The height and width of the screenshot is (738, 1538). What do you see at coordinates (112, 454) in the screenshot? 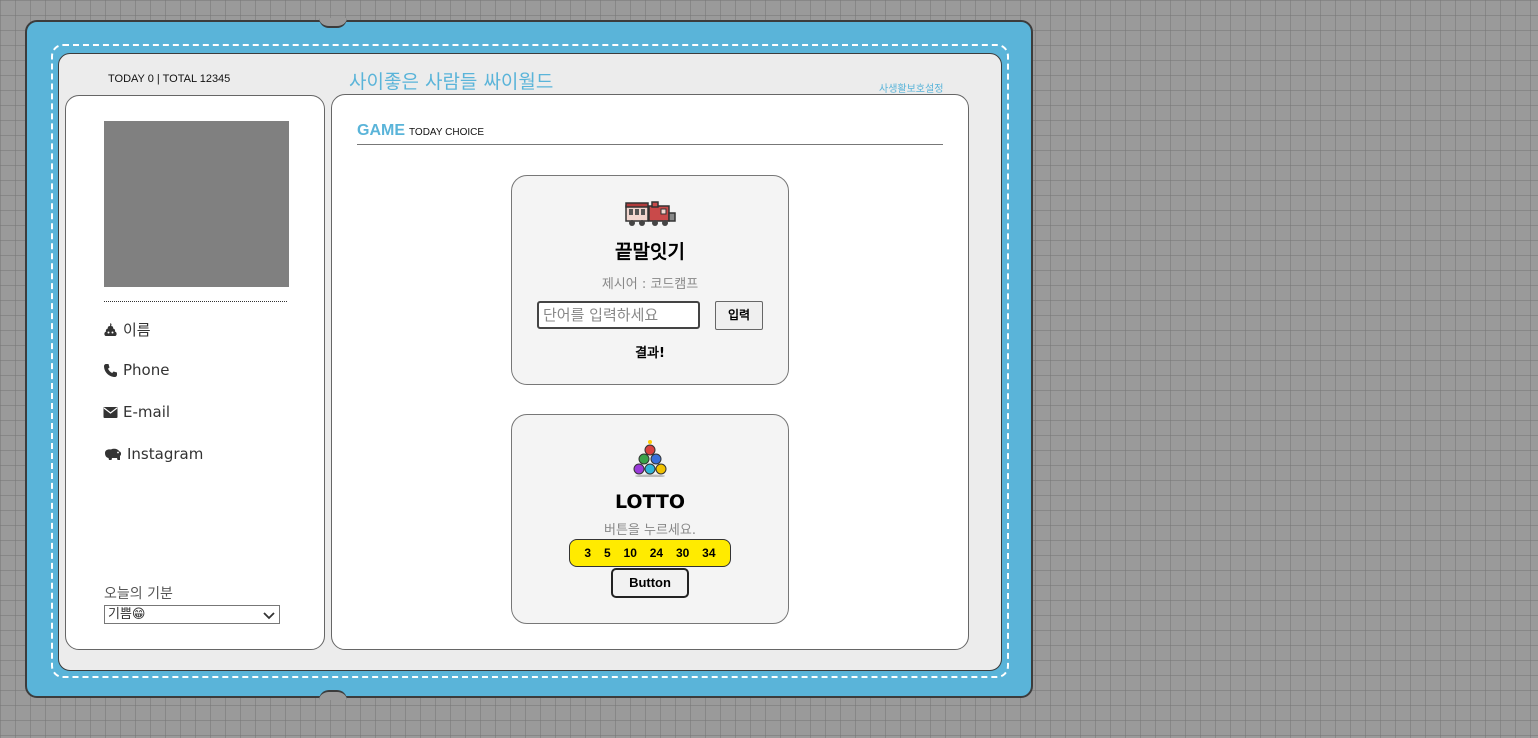
I see `hippo-icon` at bounding box center [112, 454].